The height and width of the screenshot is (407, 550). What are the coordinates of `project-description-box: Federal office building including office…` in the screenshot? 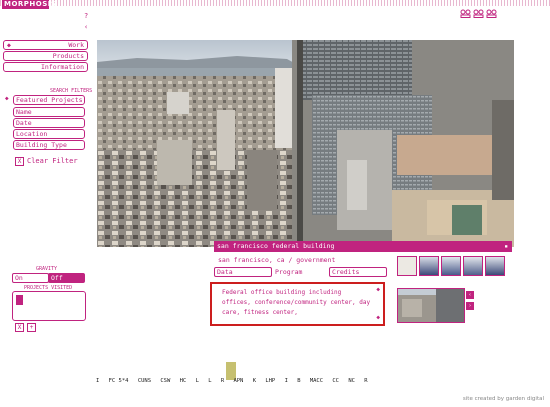 It's located at (297, 304).